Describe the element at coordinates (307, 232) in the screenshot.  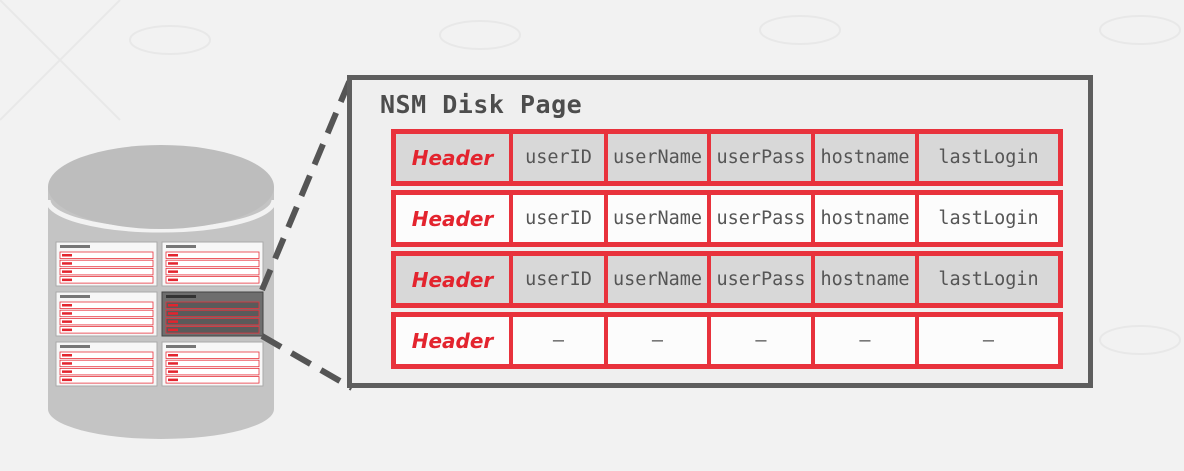
I see `zoom-lines` at that location.